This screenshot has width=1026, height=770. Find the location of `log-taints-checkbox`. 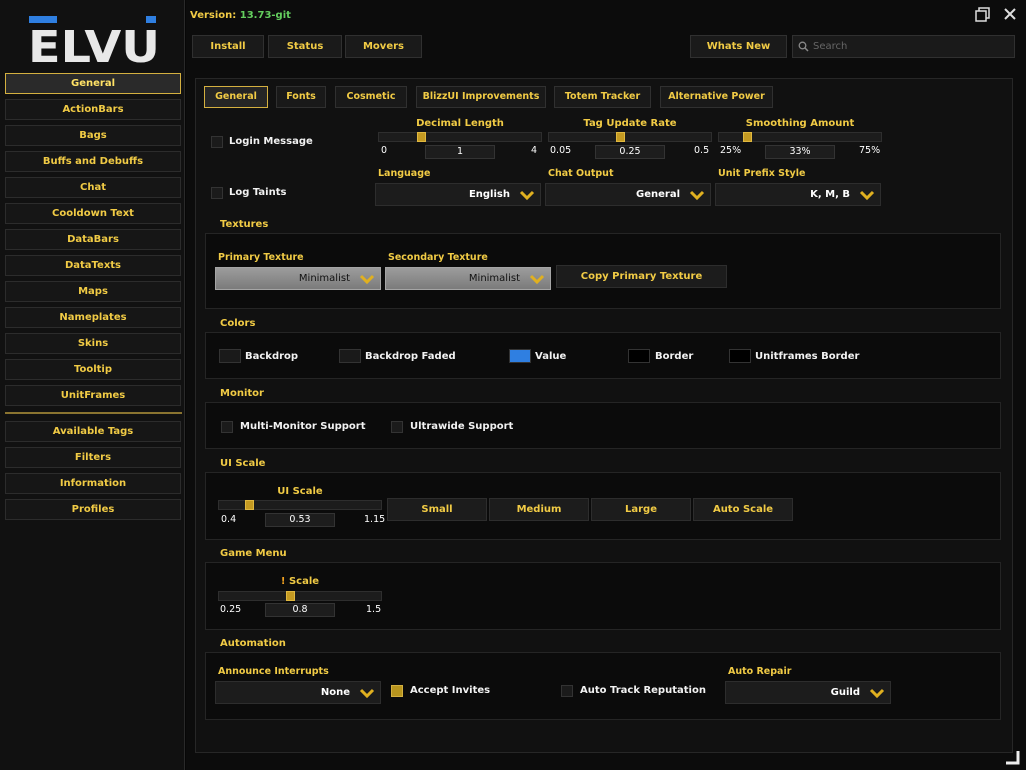

log-taints-checkbox is located at coordinates (217, 193).